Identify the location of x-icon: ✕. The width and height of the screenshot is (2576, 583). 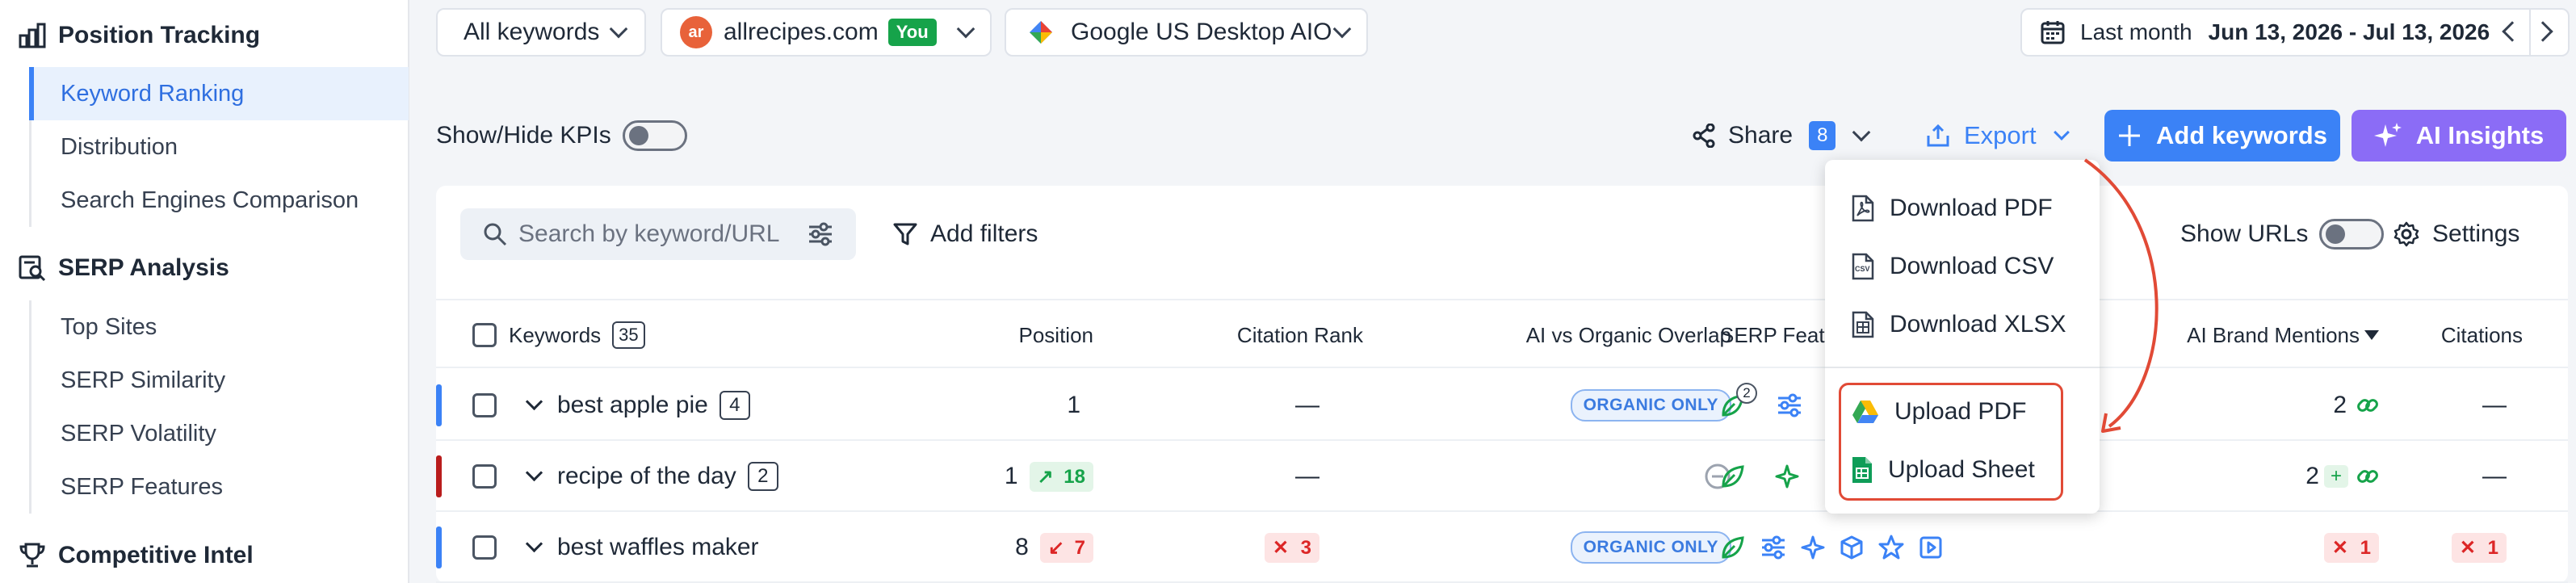
(2467, 547).